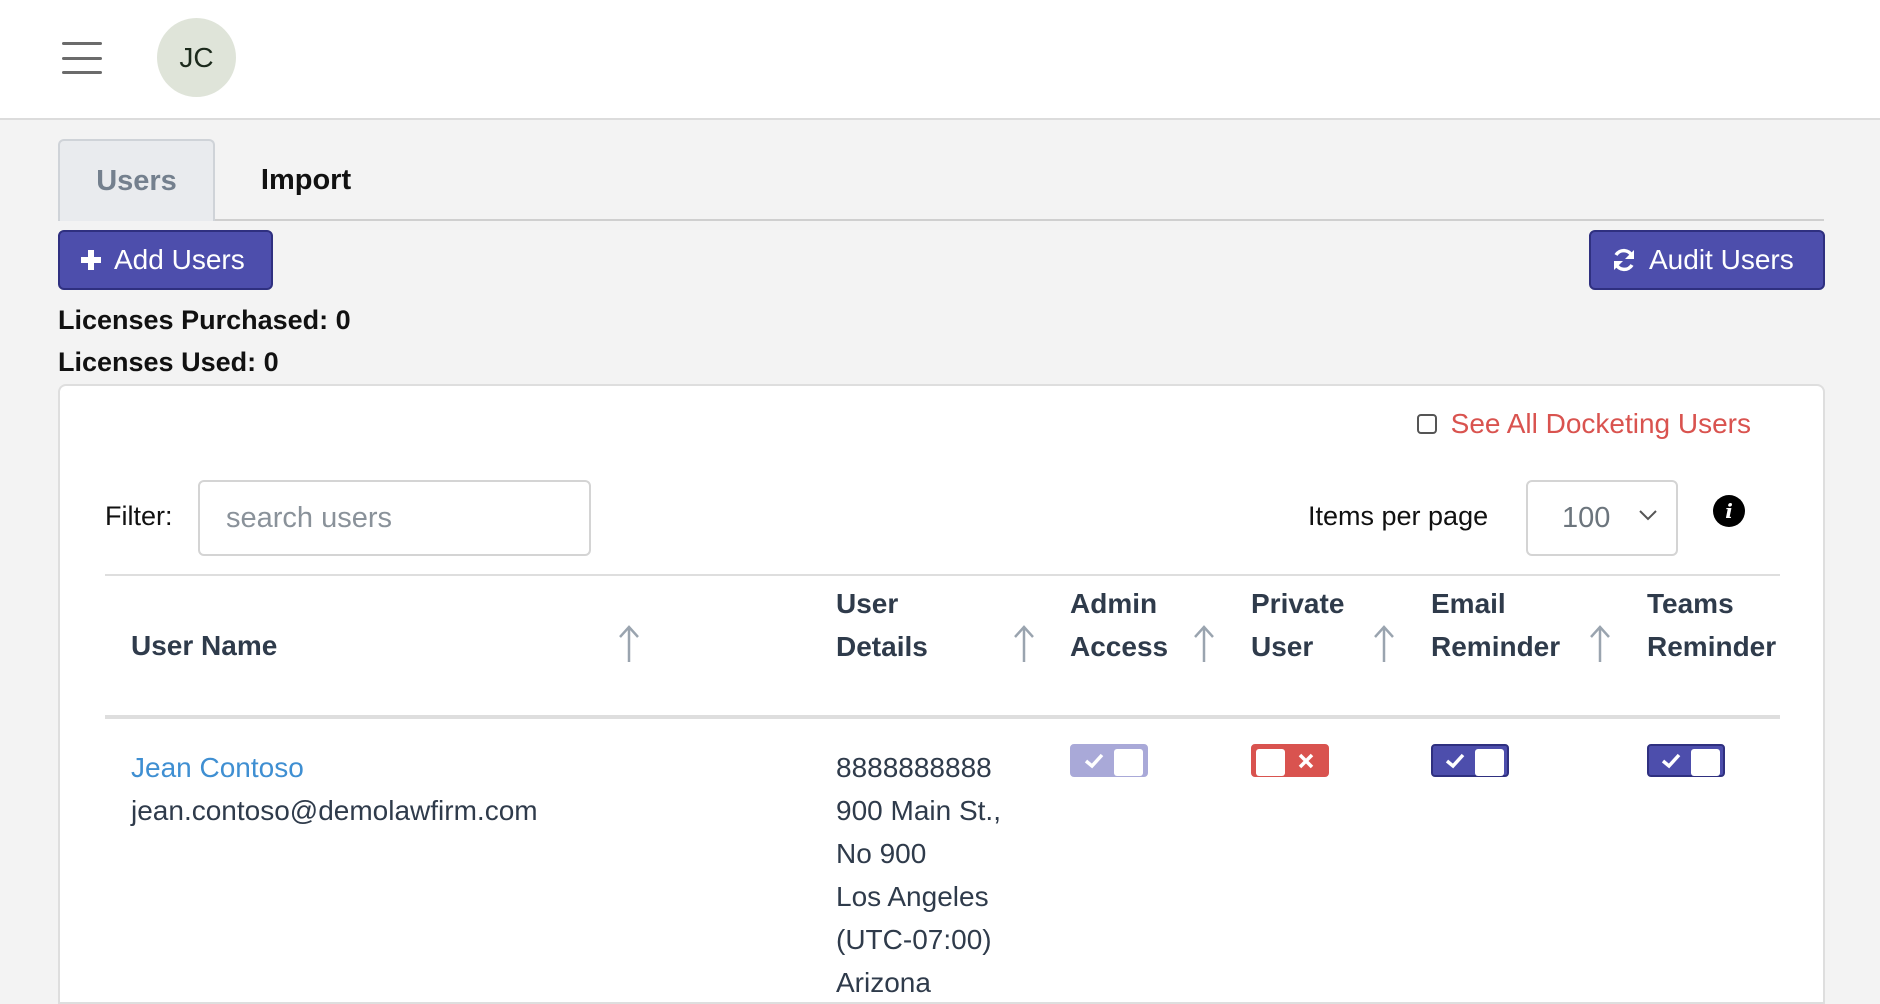 This screenshot has height=1004, width=1880. What do you see at coordinates (394, 518) in the screenshot?
I see `search-input` at bounding box center [394, 518].